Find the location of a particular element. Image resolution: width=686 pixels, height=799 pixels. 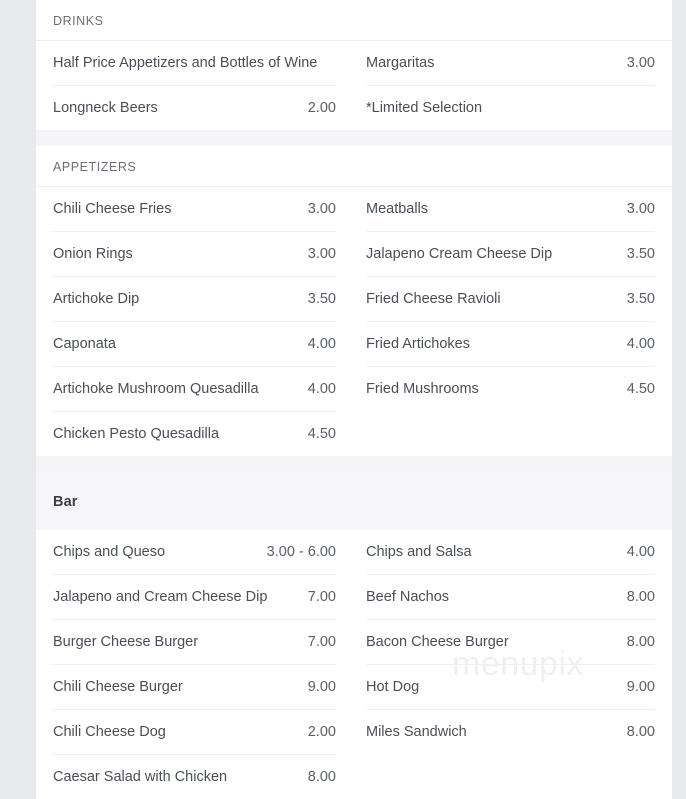

menu-item-name: Chili Cheese Burger is located at coordinates (118, 687).